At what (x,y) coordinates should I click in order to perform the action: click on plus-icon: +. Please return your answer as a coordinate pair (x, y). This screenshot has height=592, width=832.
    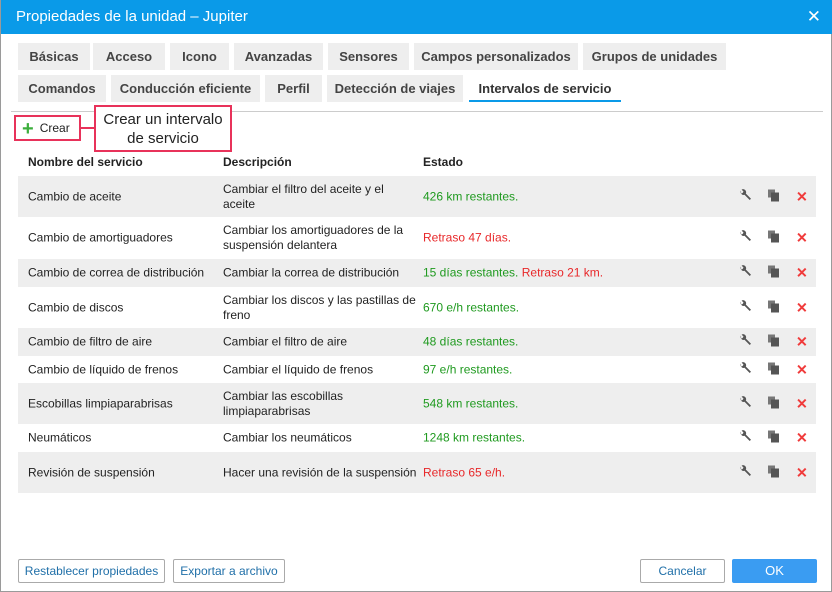
    Looking at the image, I should click on (28, 128).